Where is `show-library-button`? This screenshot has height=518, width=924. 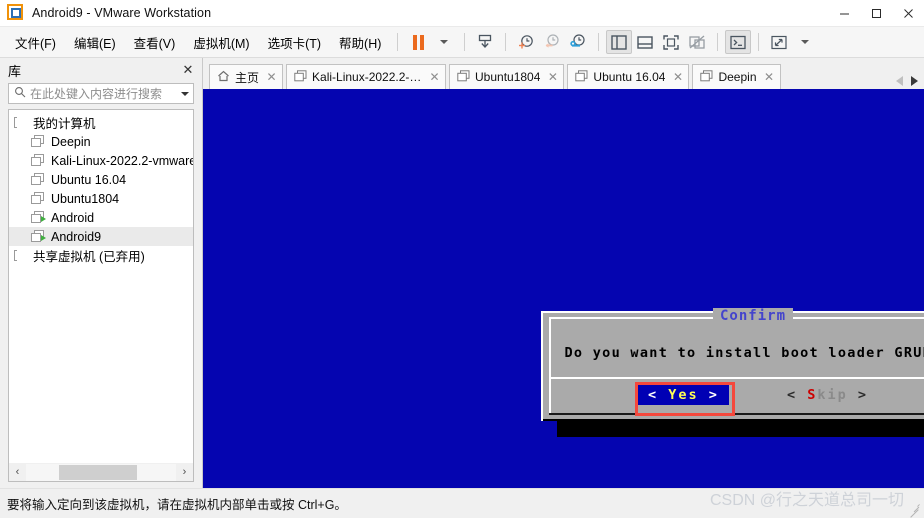 show-library-button is located at coordinates (619, 42).